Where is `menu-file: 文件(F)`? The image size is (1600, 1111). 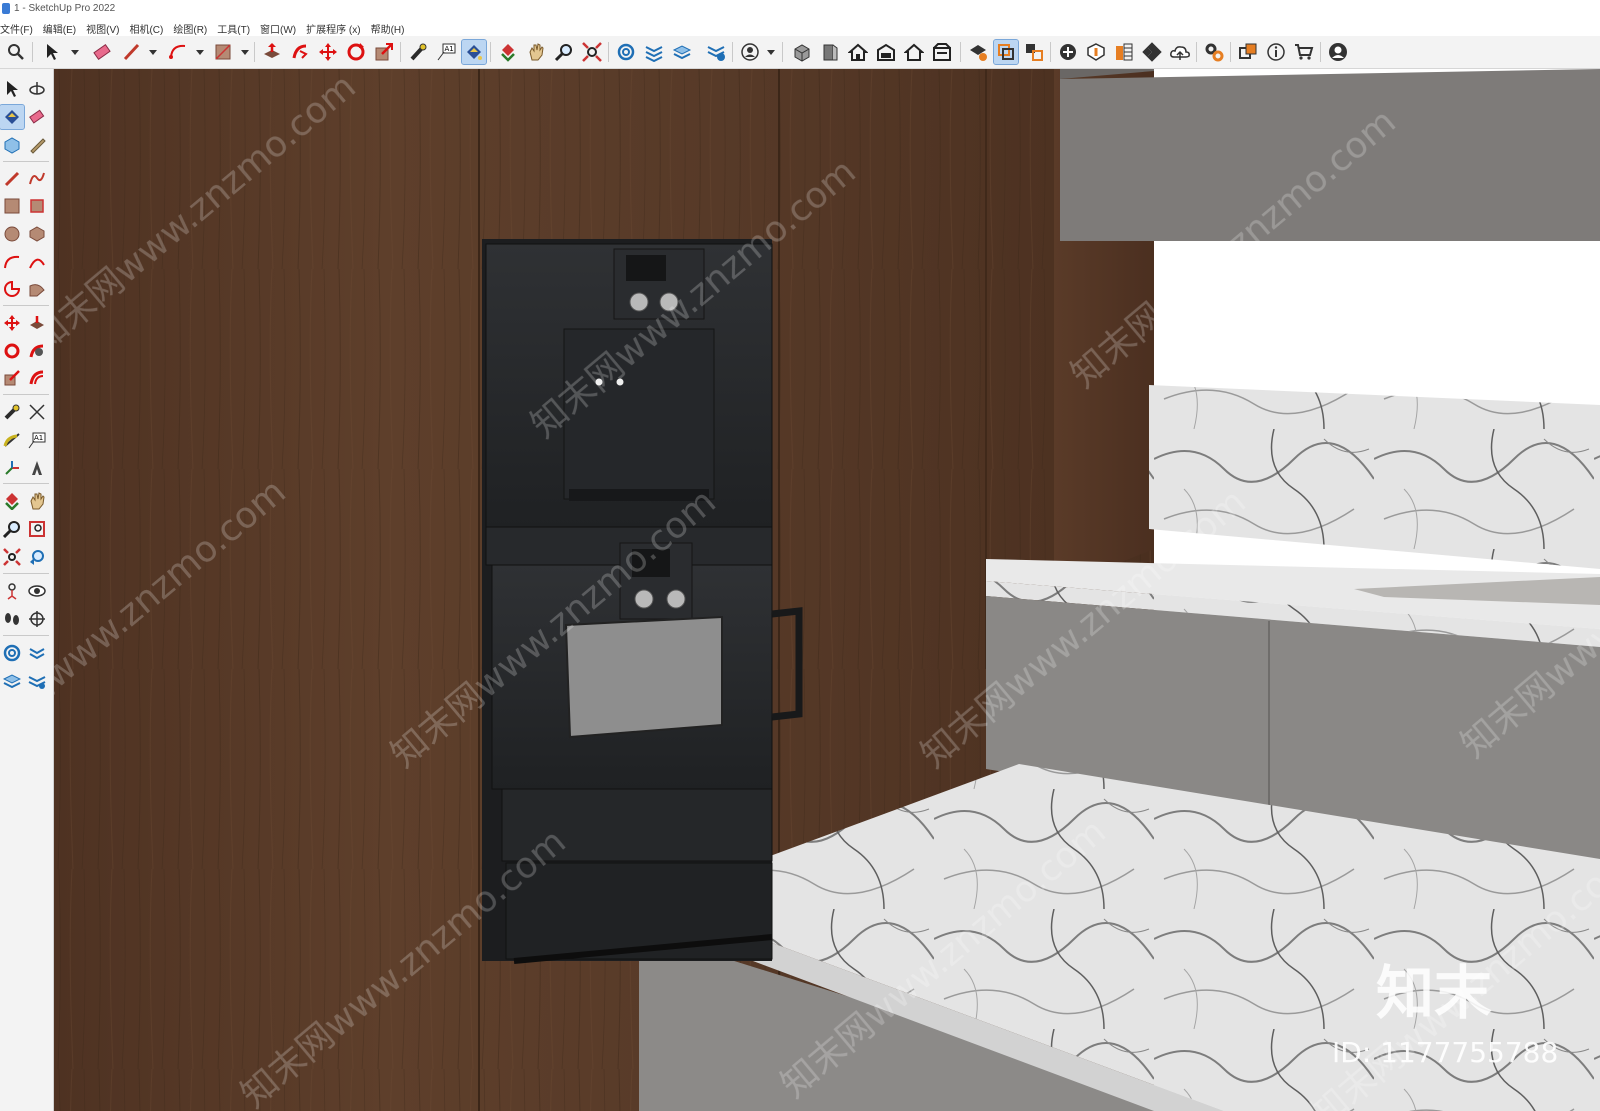 menu-file: 文件(F) is located at coordinates (19, 27).